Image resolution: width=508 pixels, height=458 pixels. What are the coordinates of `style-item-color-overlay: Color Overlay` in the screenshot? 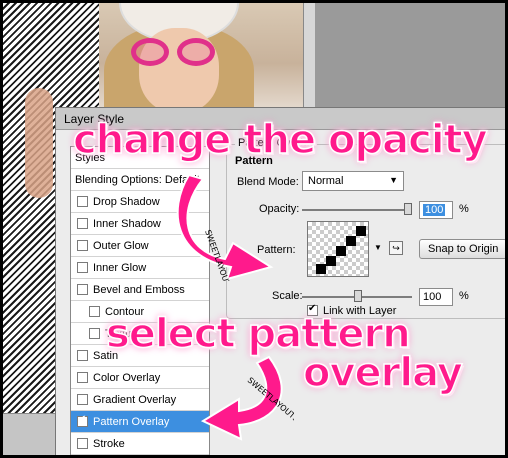 It's located at (140, 378).